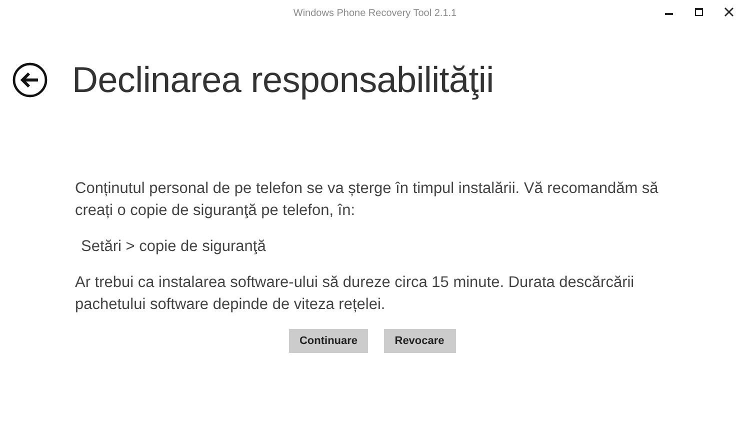 The image size is (750, 427). I want to click on settings-path: Setări > copie de siguranţă, so click(174, 246).